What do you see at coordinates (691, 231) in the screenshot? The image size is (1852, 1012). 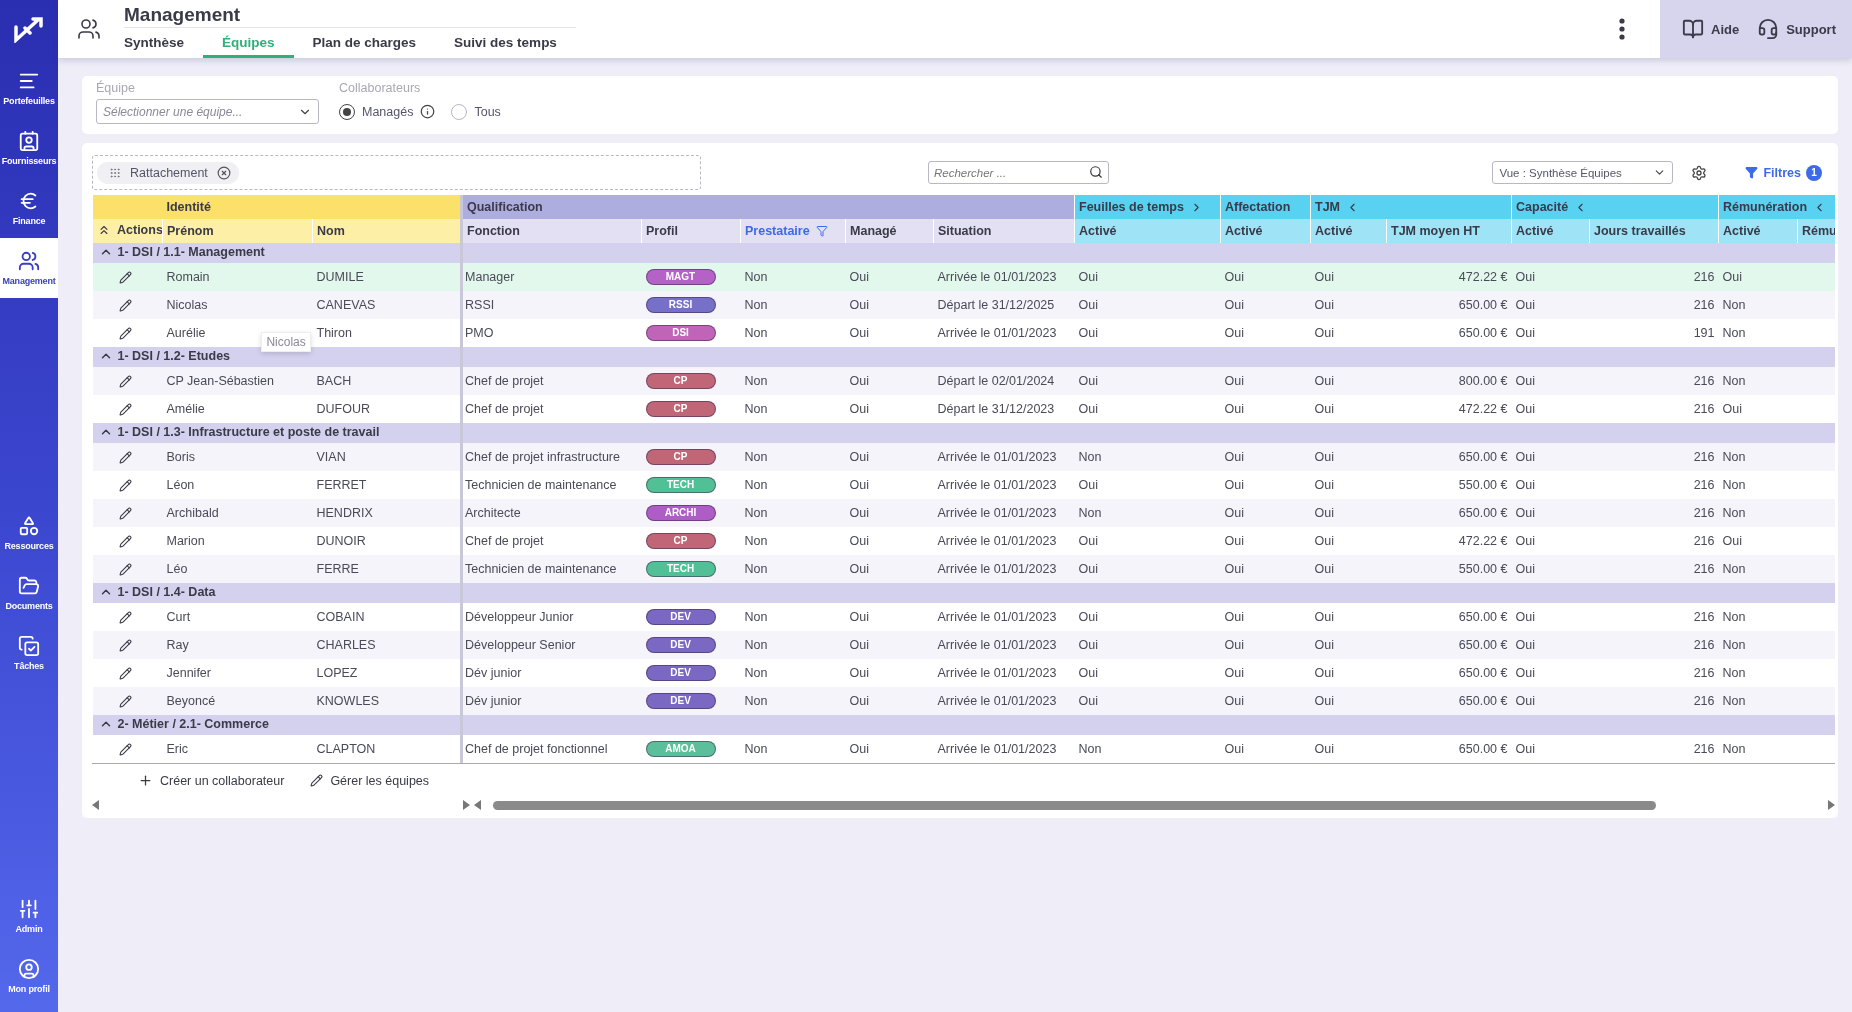 I see `column-header: Profil` at bounding box center [691, 231].